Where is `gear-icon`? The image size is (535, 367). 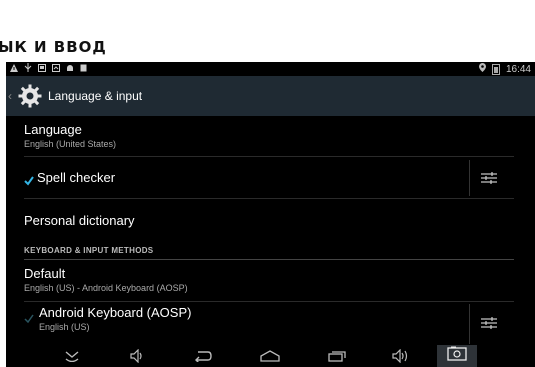
gear-icon is located at coordinates (30, 96).